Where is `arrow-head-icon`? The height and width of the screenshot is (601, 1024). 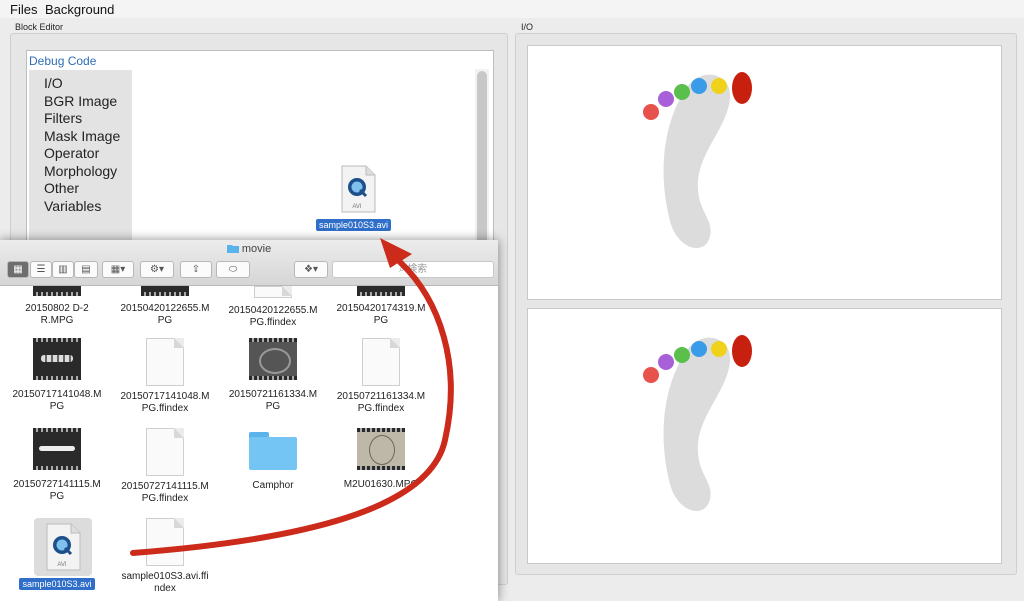
arrow-head-icon is located at coordinates (396, 253).